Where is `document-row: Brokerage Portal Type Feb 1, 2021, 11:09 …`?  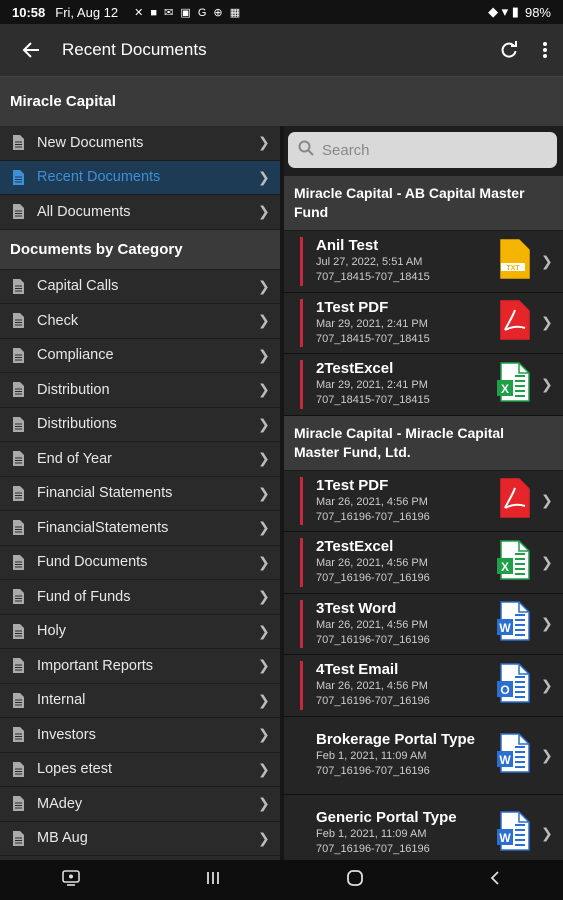
document-row: Brokerage Portal Type Feb 1, 2021, 11:09 … is located at coordinates (423, 755).